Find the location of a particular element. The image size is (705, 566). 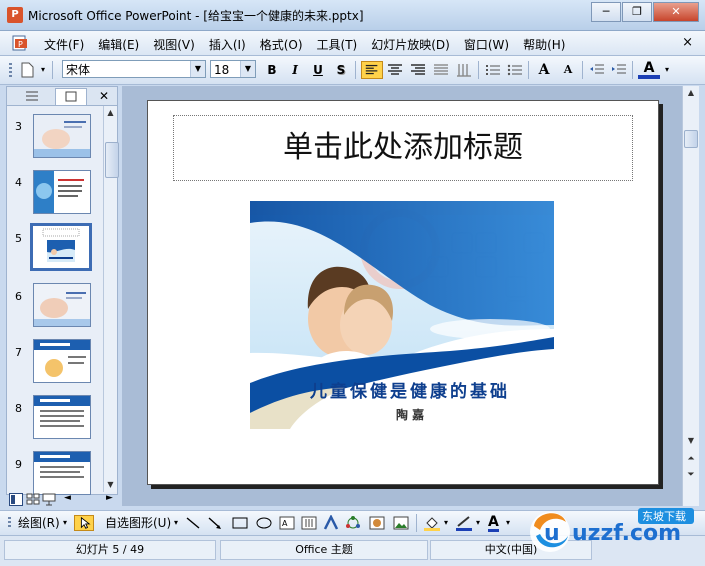

menu-slideshow: 幻灯片放映(D) is located at coordinates (410, 44).